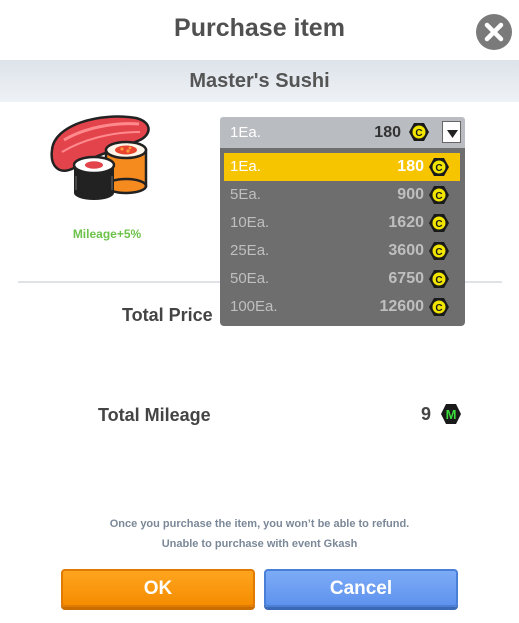 Image resolution: width=519 pixels, height=623 pixels. What do you see at coordinates (245, 194) in the screenshot?
I see `option-qty: 5Ea.` at bounding box center [245, 194].